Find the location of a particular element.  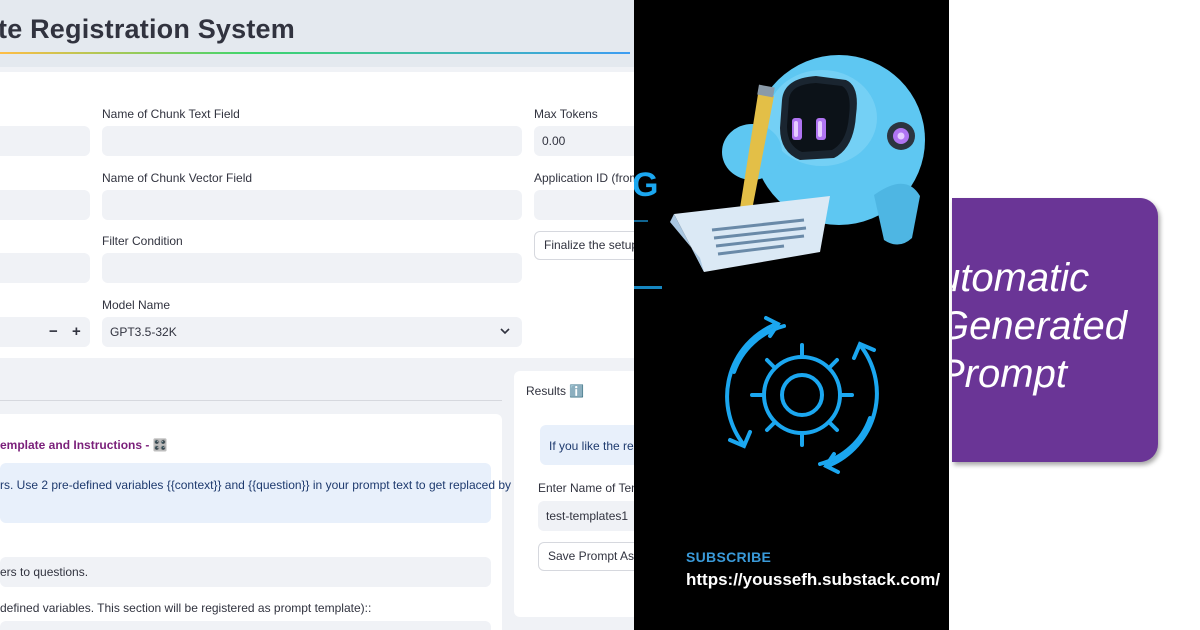

field-2-input is located at coordinates (45, 205).